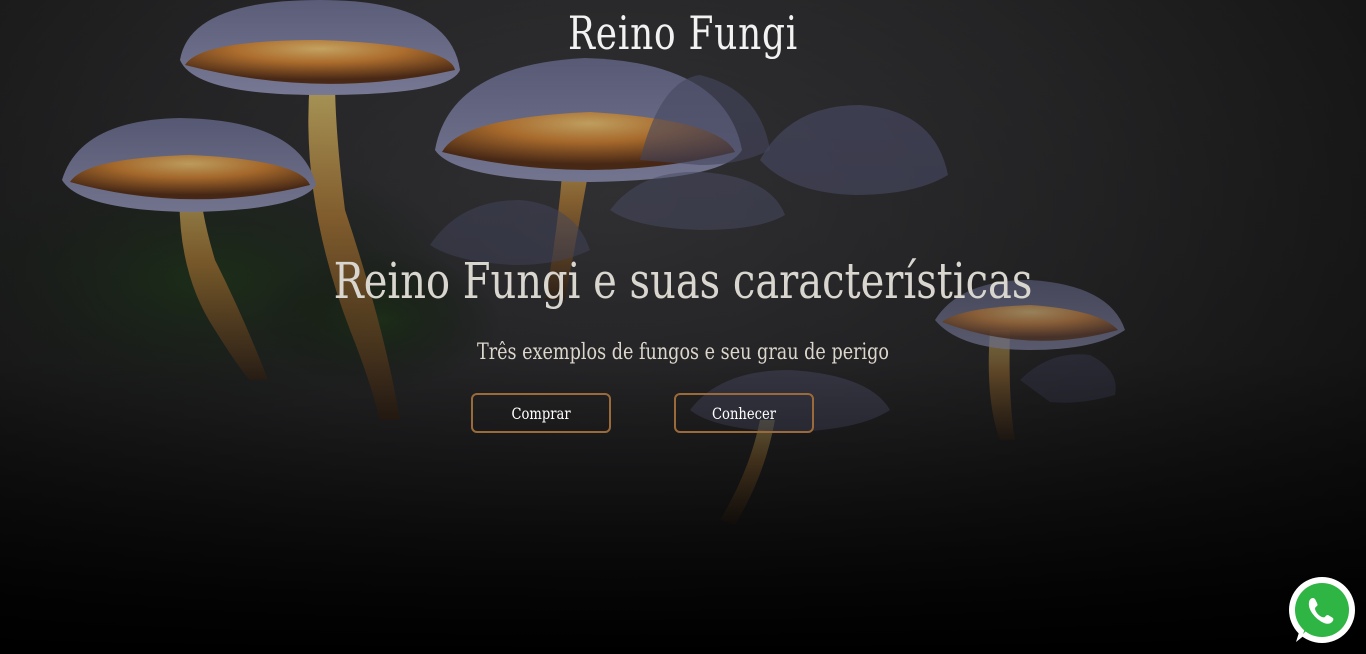 Image resolution: width=1366 pixels, height=654 pixels. I want to click on learn-more-button: Conhecer, so click(744, 413).